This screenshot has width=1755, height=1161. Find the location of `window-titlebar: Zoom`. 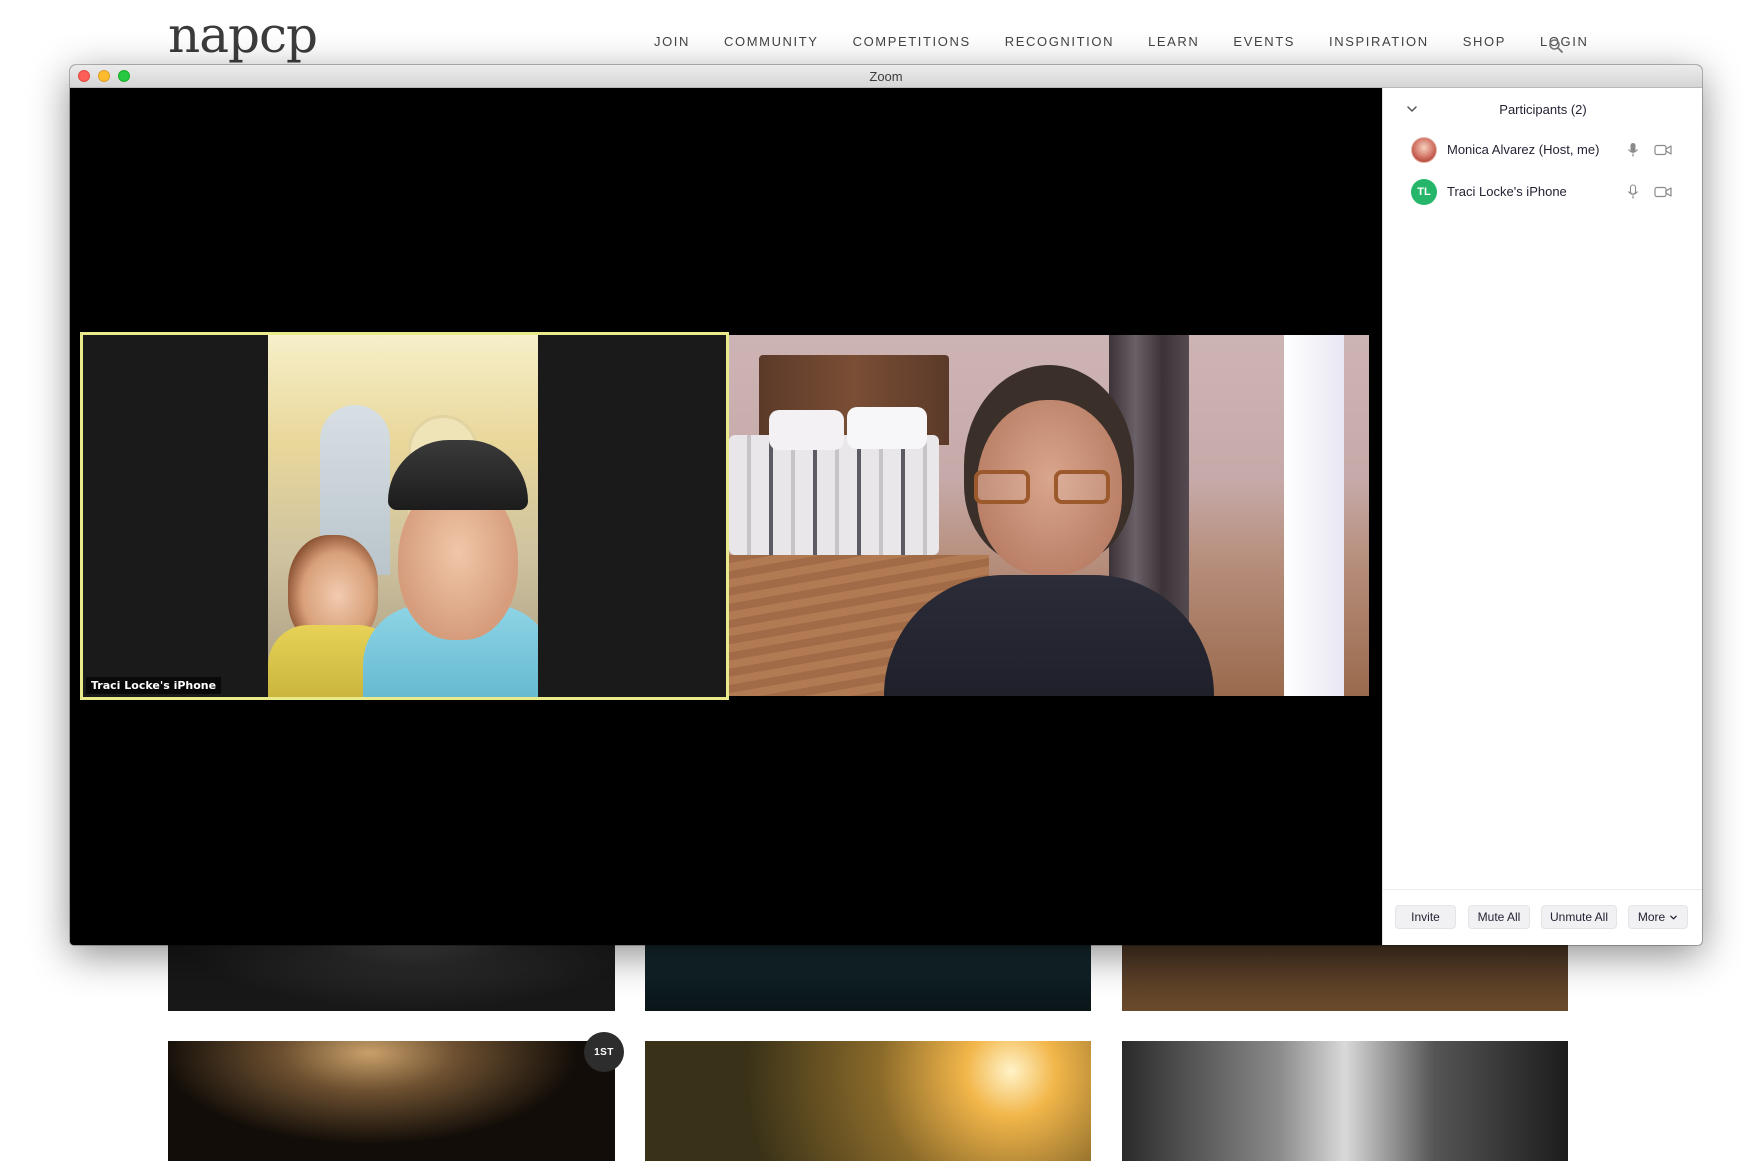

window-titlebar: Zoom is located at coordinates (886, 76).